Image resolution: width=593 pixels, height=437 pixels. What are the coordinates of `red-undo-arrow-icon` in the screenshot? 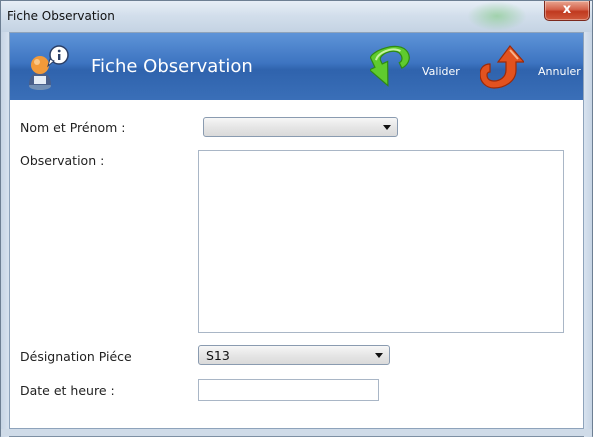 It's located at (502, 67).